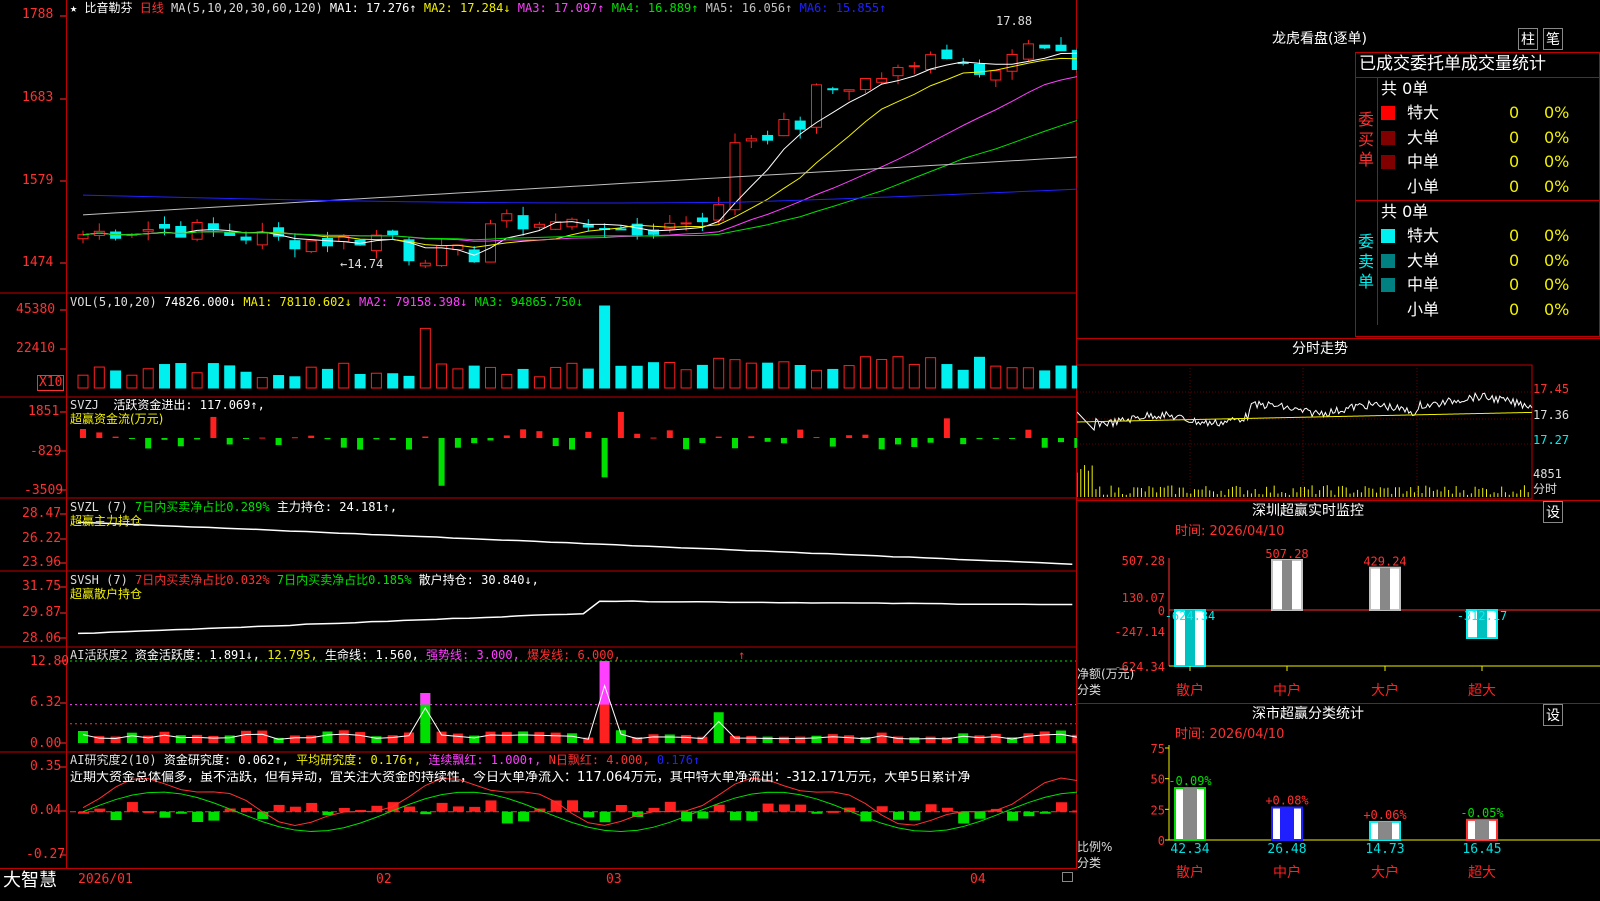 The image size is (1600, 901). Describe the element at coordinates (485, 760) in the screenshot. I see `ai-res-consecutive: 连续飘红: 1.000↑,` at that location.